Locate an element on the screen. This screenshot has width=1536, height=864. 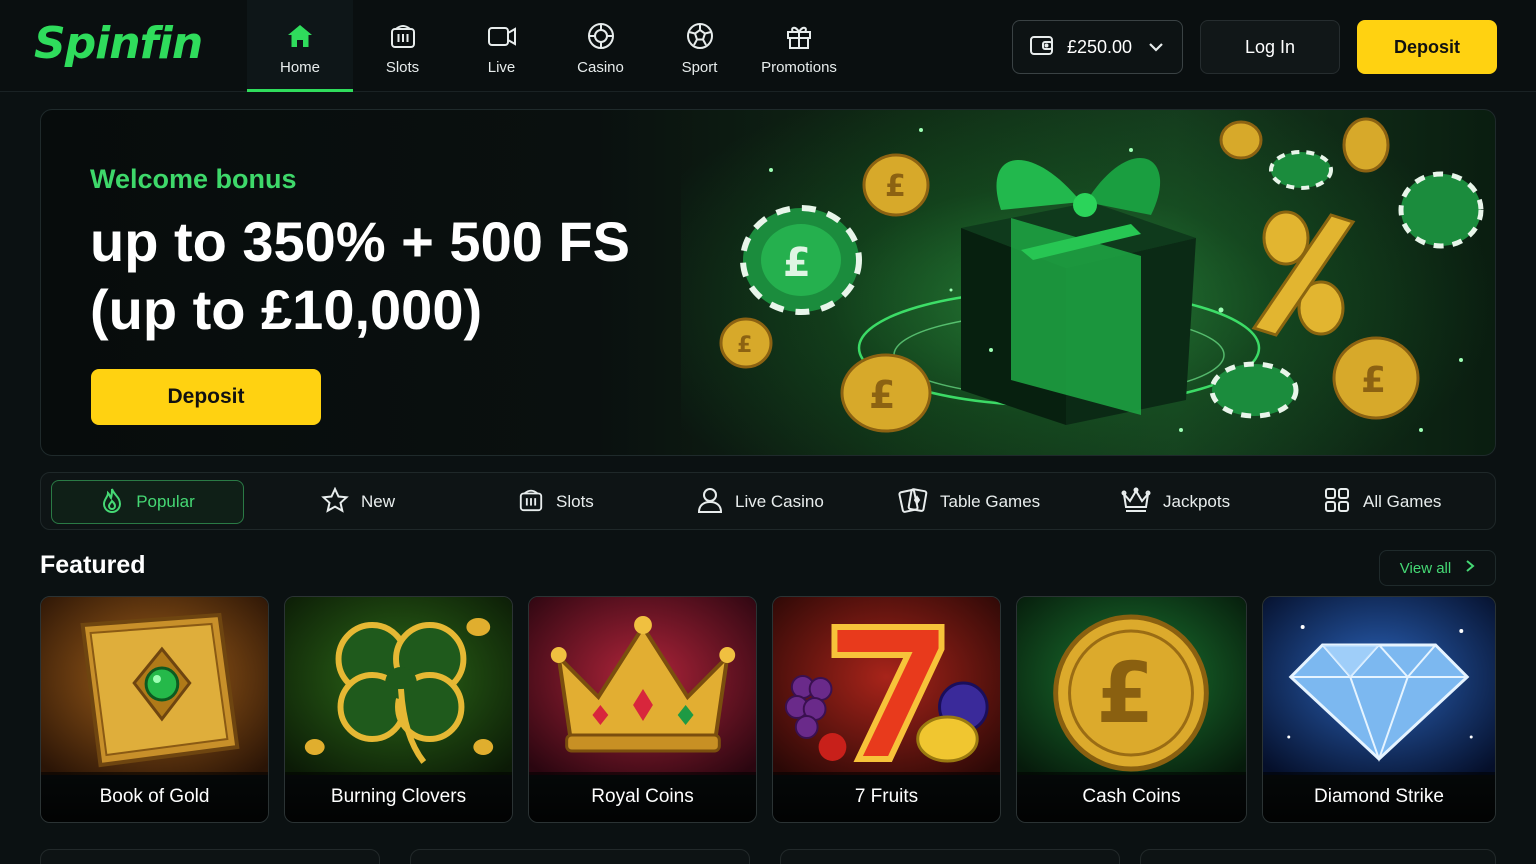
nav-label: Promotions is located at coordinates (799, 67).